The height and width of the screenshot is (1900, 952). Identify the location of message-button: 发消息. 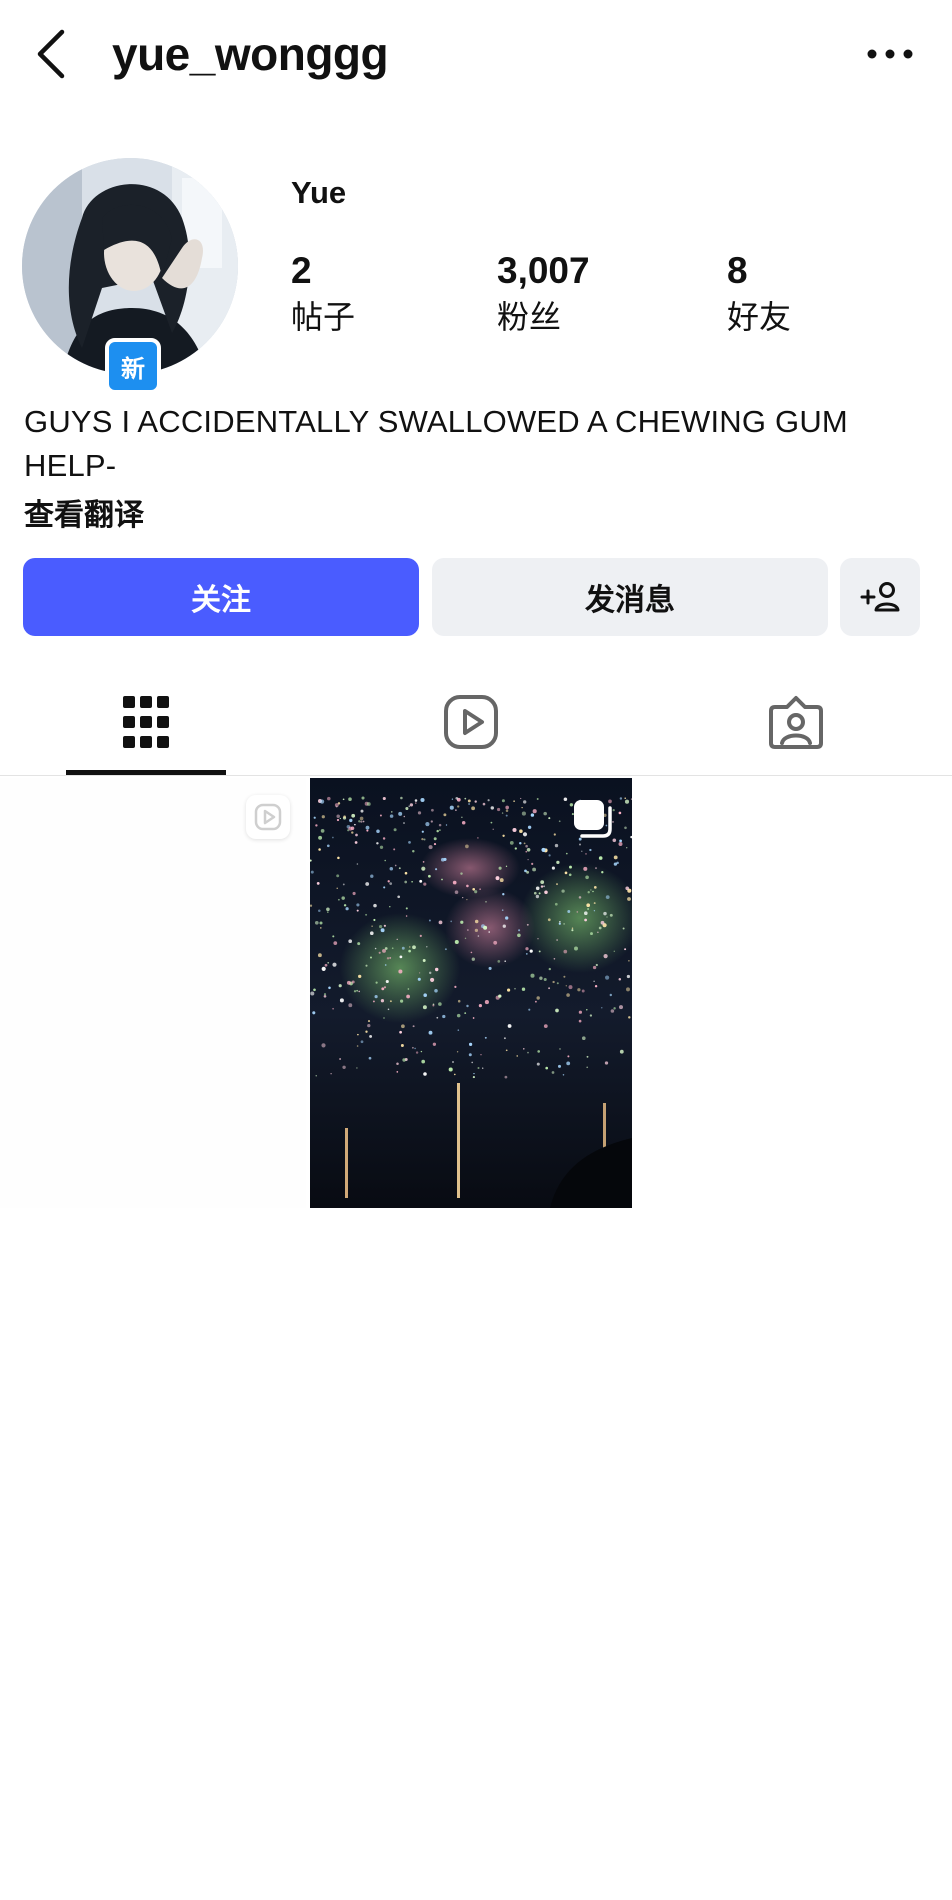
(630, 597).